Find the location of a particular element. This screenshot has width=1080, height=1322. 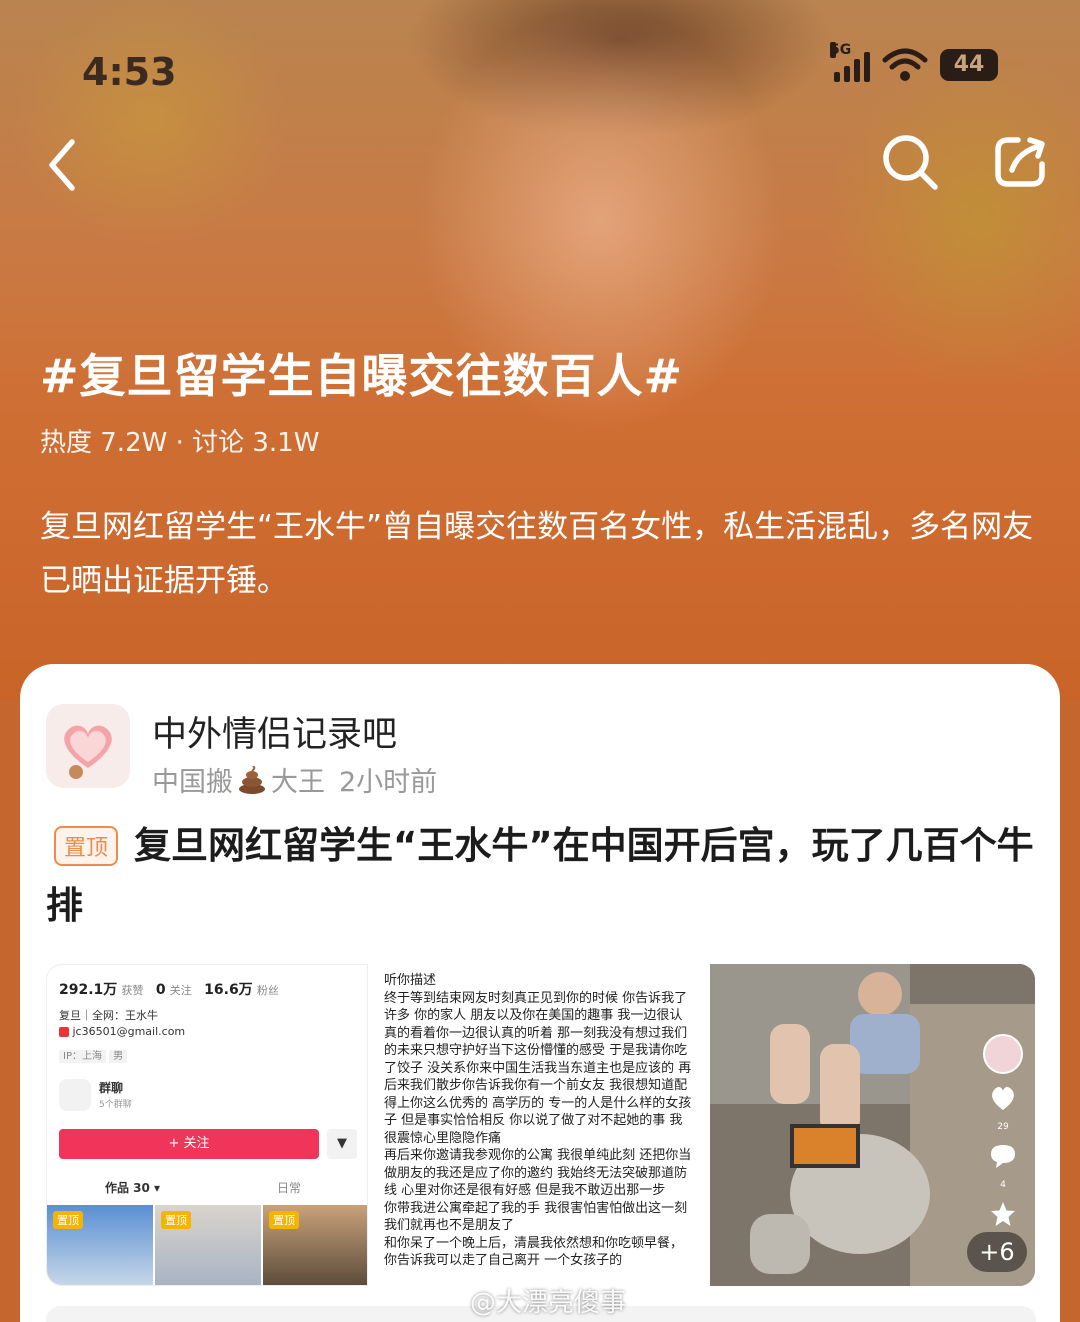

author-name-suffix: 大王 is located at coordinates (298, 779).